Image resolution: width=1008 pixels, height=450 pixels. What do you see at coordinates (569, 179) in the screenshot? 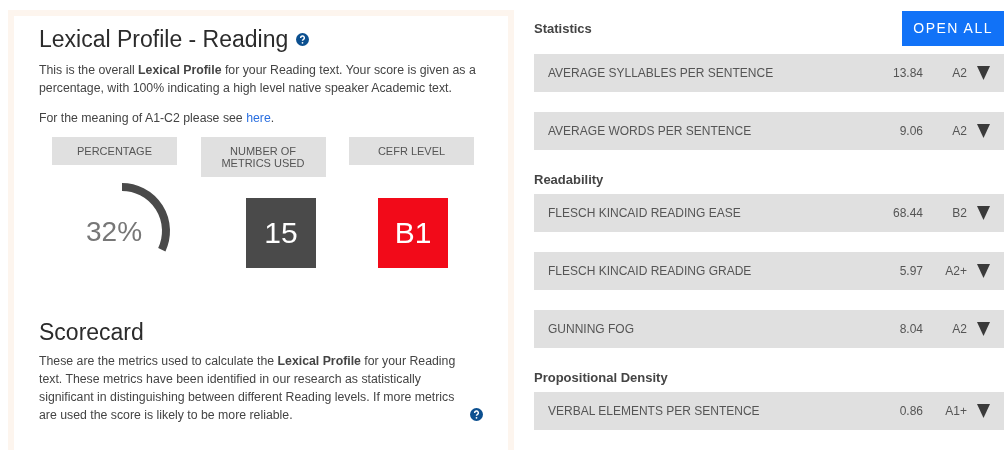
I see `section-title: Readability` at bounding box center [569, 179].